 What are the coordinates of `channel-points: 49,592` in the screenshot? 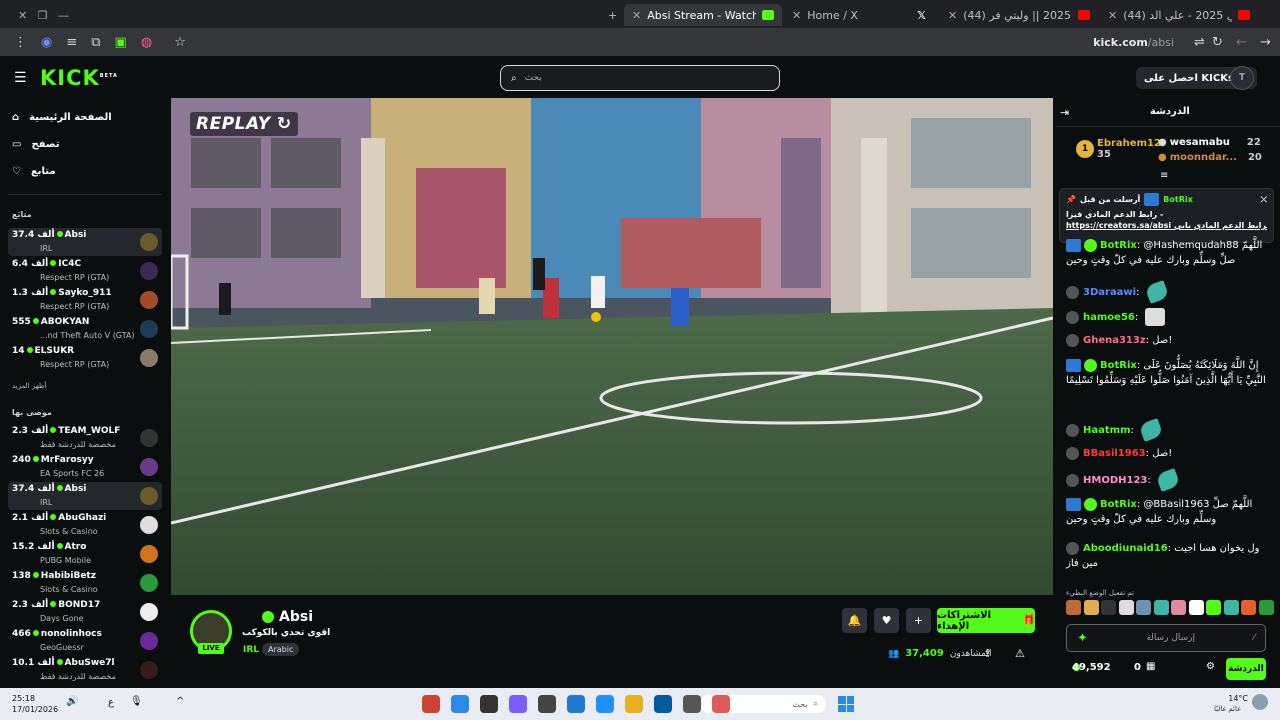 It's located at (1091, 667).